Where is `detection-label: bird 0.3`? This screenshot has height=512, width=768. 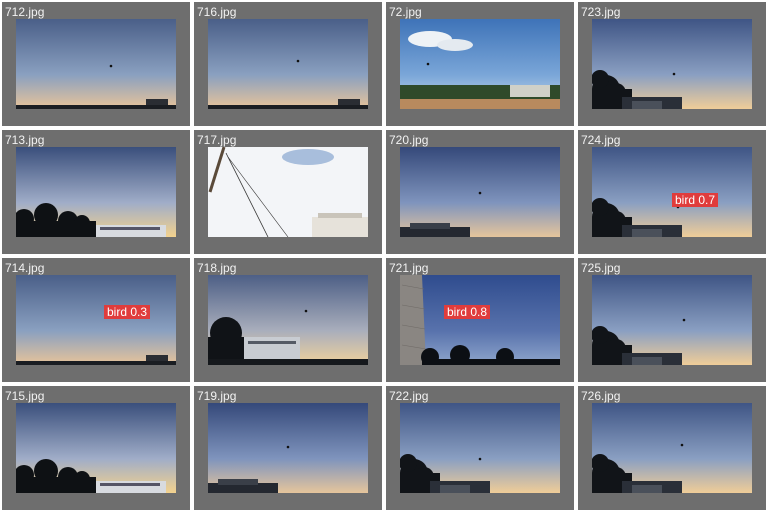
detection-label: bird 0.3 is located at coordinates (127, 312).